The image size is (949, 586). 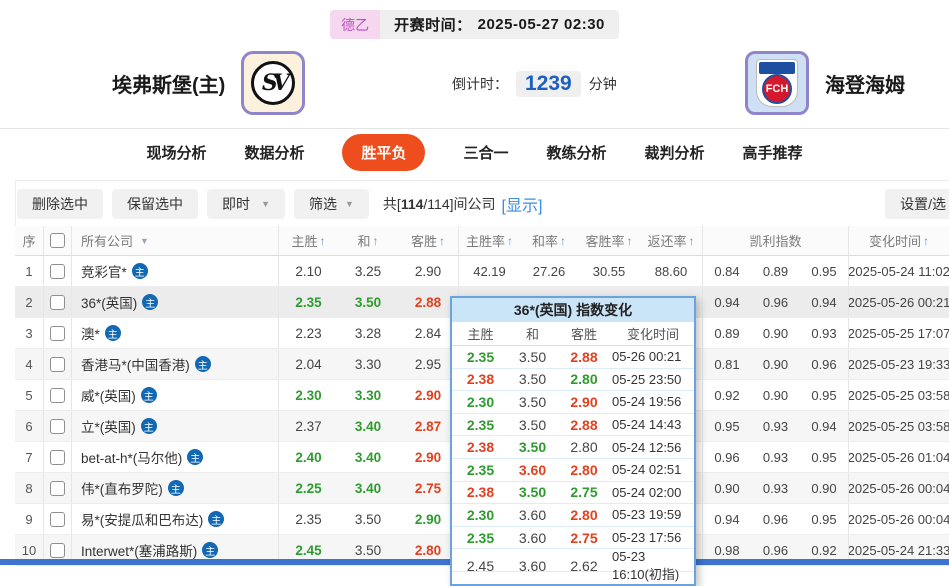 What do you see at coordinates (647, 402) in the screenshot?
I see `history-change-time: 05-24 19:56` at bounding box center [647, 402].